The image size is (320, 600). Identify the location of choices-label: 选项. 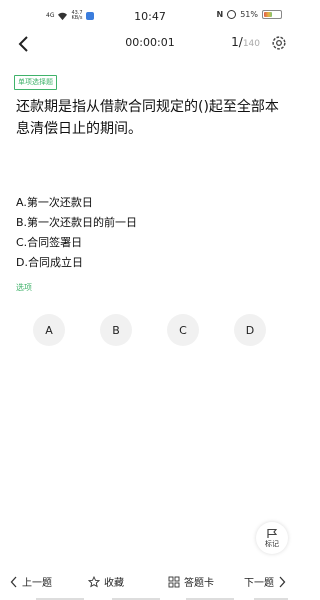
(24, 287).